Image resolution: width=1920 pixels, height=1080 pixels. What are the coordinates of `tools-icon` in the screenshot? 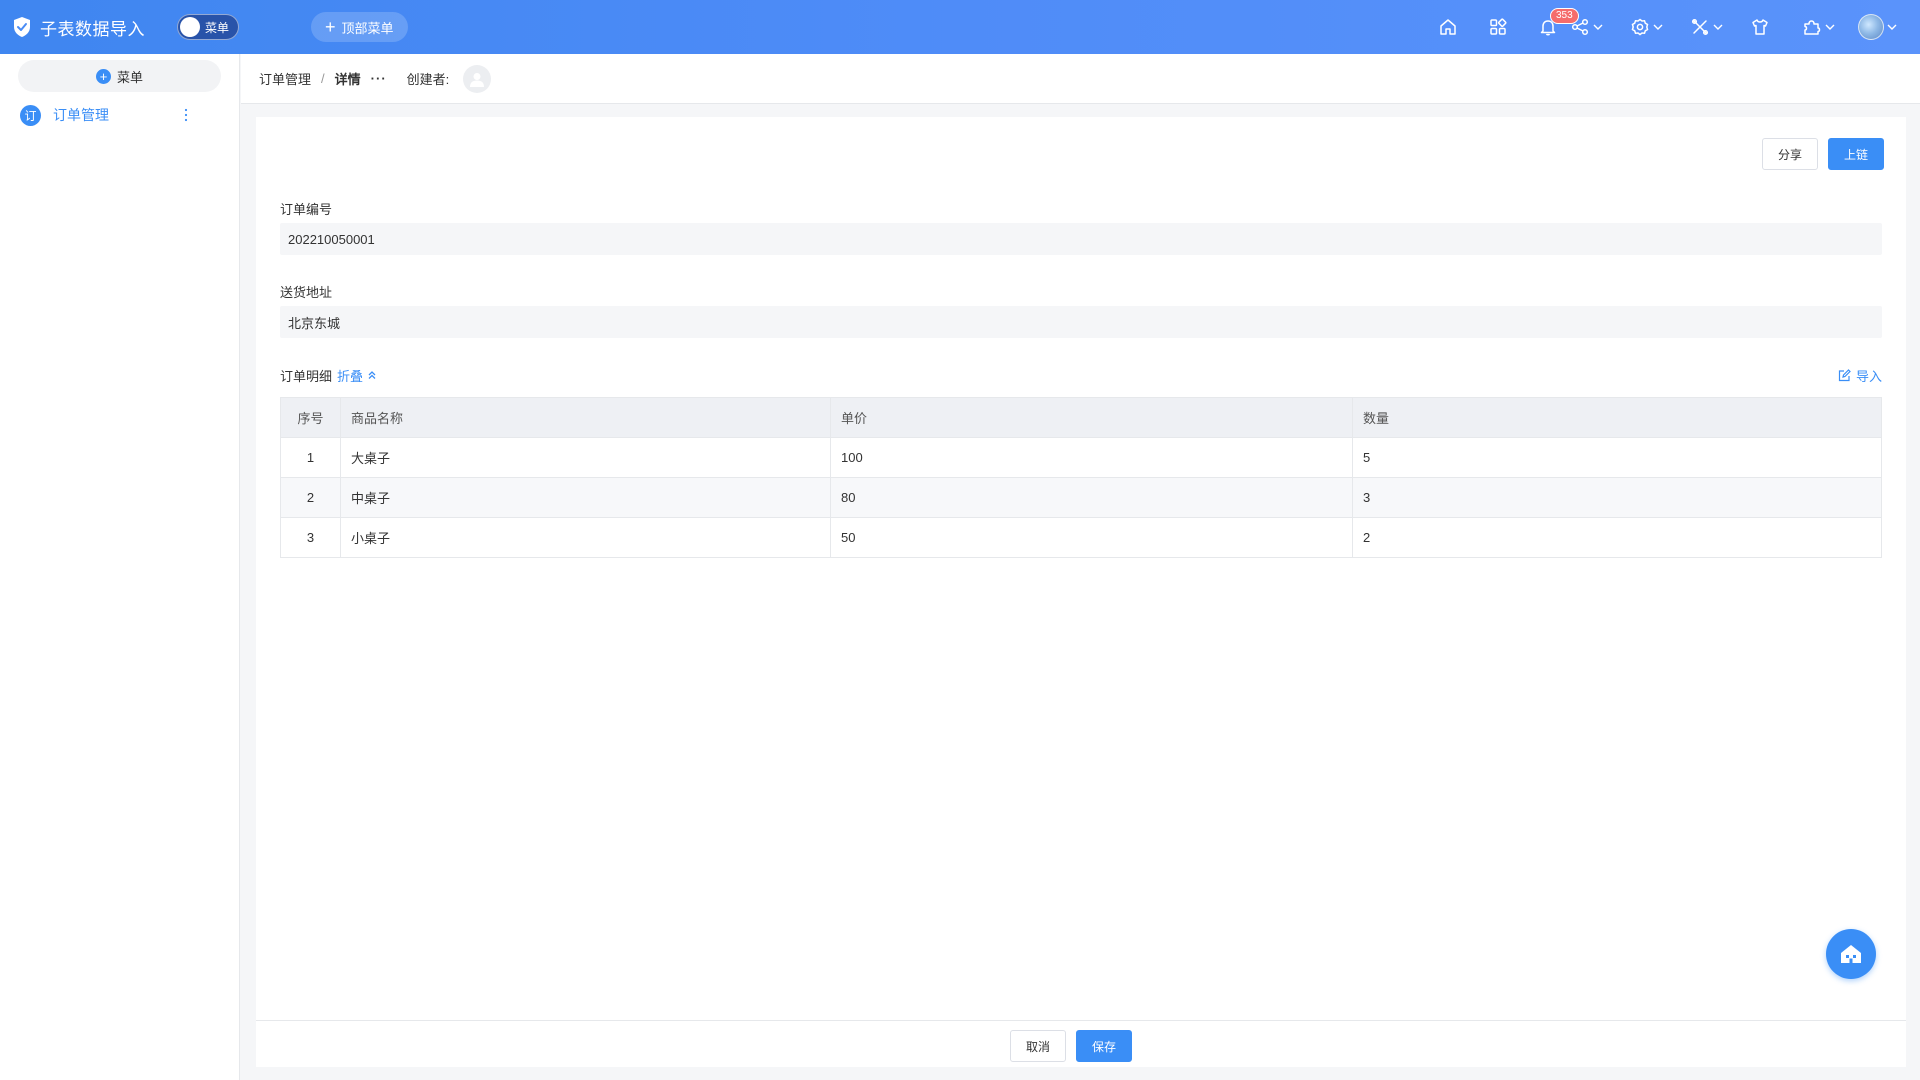 It's located at (1700, 27).